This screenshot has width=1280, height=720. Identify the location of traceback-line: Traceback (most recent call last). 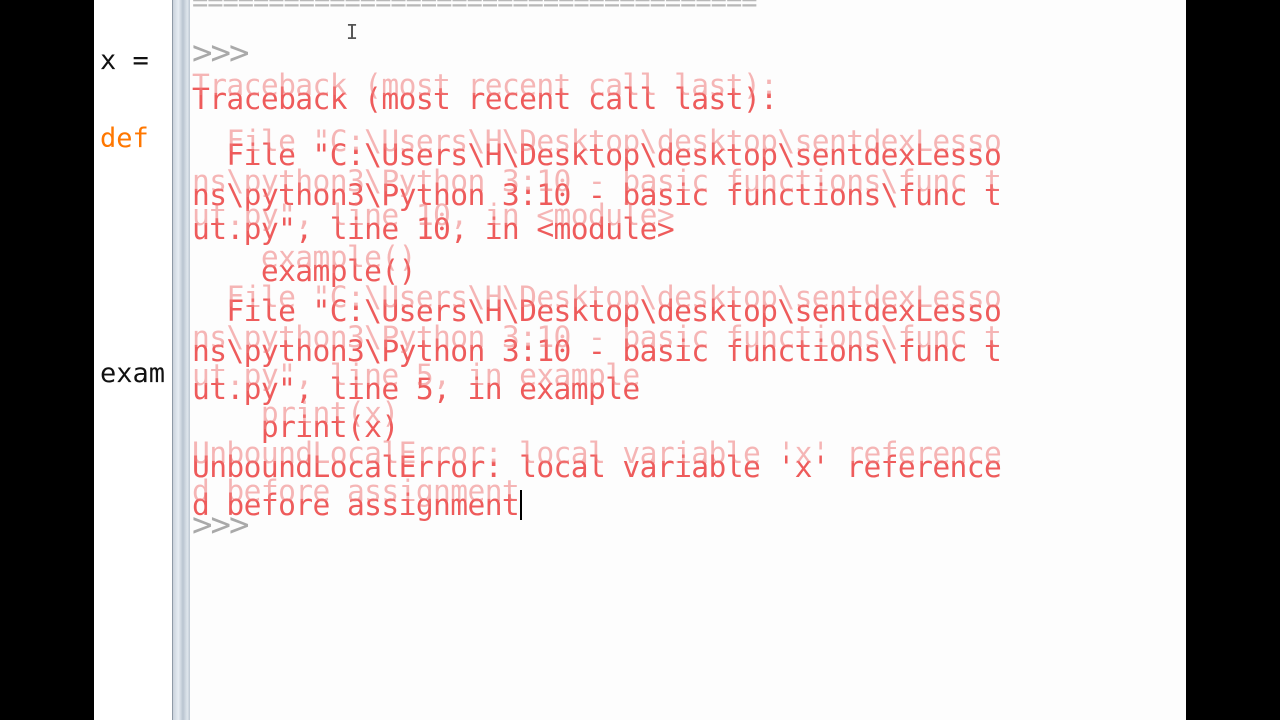
(485, 92).